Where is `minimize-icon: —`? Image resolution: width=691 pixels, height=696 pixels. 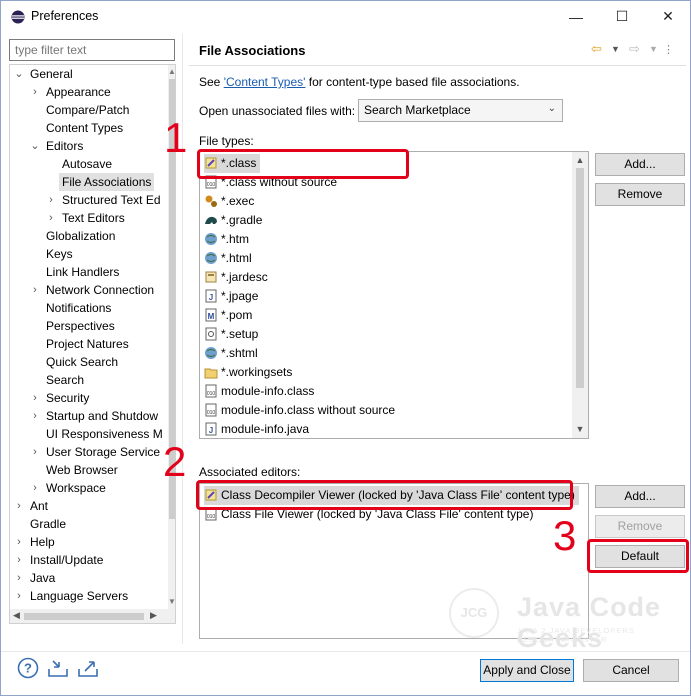 minimize-icon: — is located at coordinates (576, 16).